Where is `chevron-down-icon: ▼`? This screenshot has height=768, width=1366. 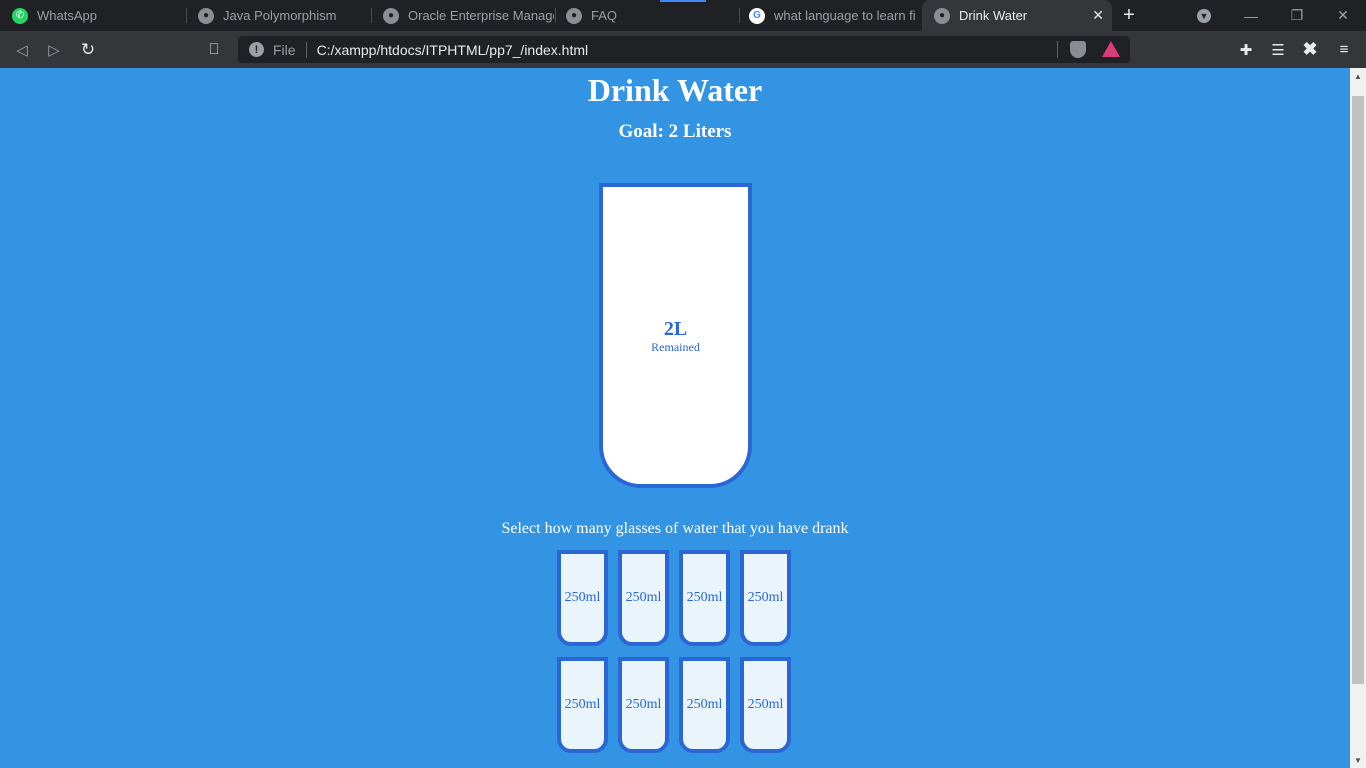 chevron-down-icon: ▼ is located at coordinates (1204, 15).